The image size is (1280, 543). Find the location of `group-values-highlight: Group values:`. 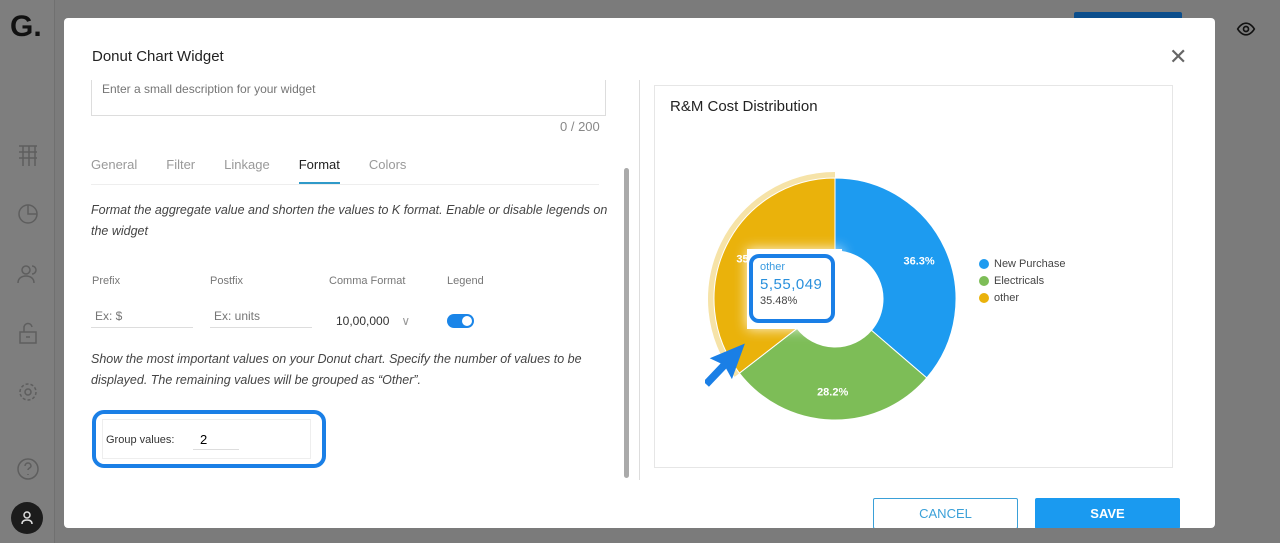

group-values-highlight: Group values: is located at coordinates (209, 439).